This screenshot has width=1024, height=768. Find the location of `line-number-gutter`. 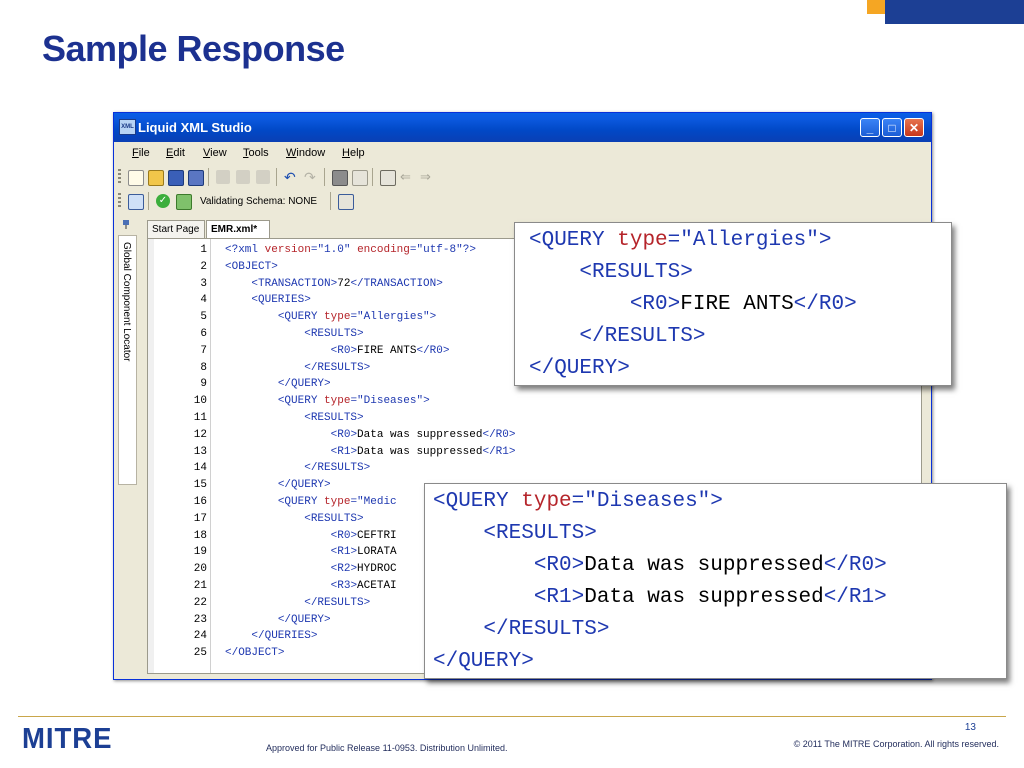

line-number-gutter is located at coordinates (210, 456).